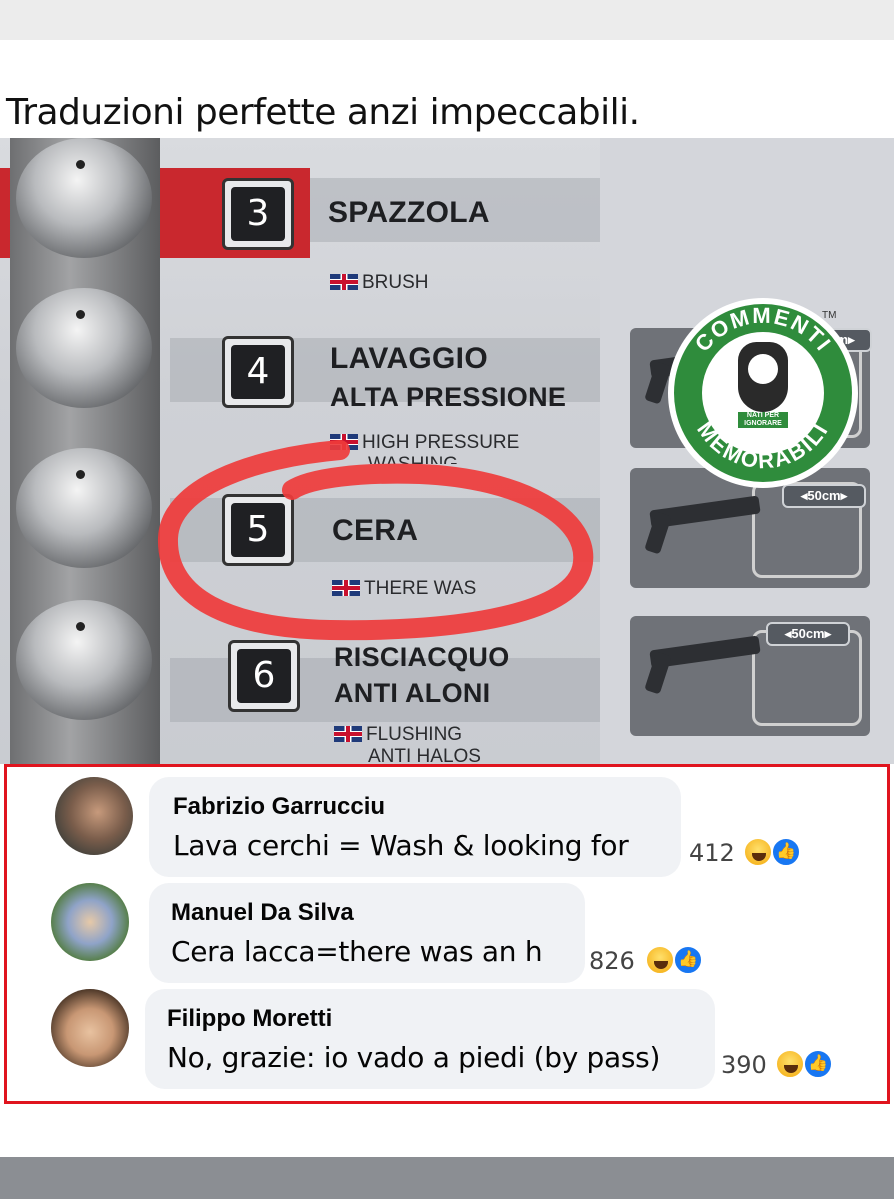 The width and height of the screenshot is (894, 1199). What do you see at coordinates (744, 1065) in the screenshot?
I see `reaction-count: 390` at bounding box center [744, 1065].